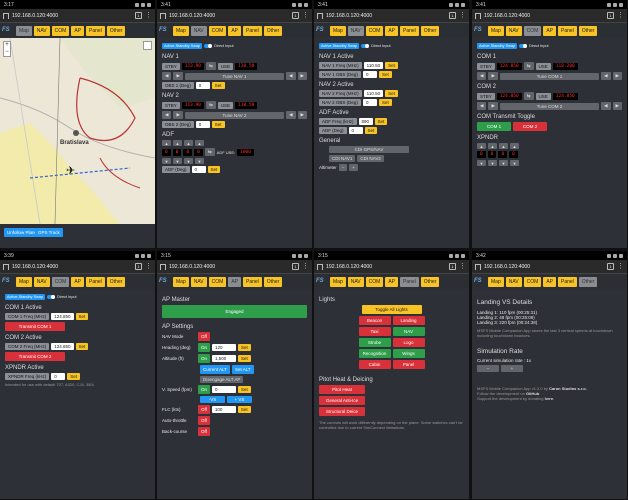 The image size is (628, 500). Describe the element at coordinates (369, 102) in the screenshot. I see `nav2-obs-input: 0` at that location.